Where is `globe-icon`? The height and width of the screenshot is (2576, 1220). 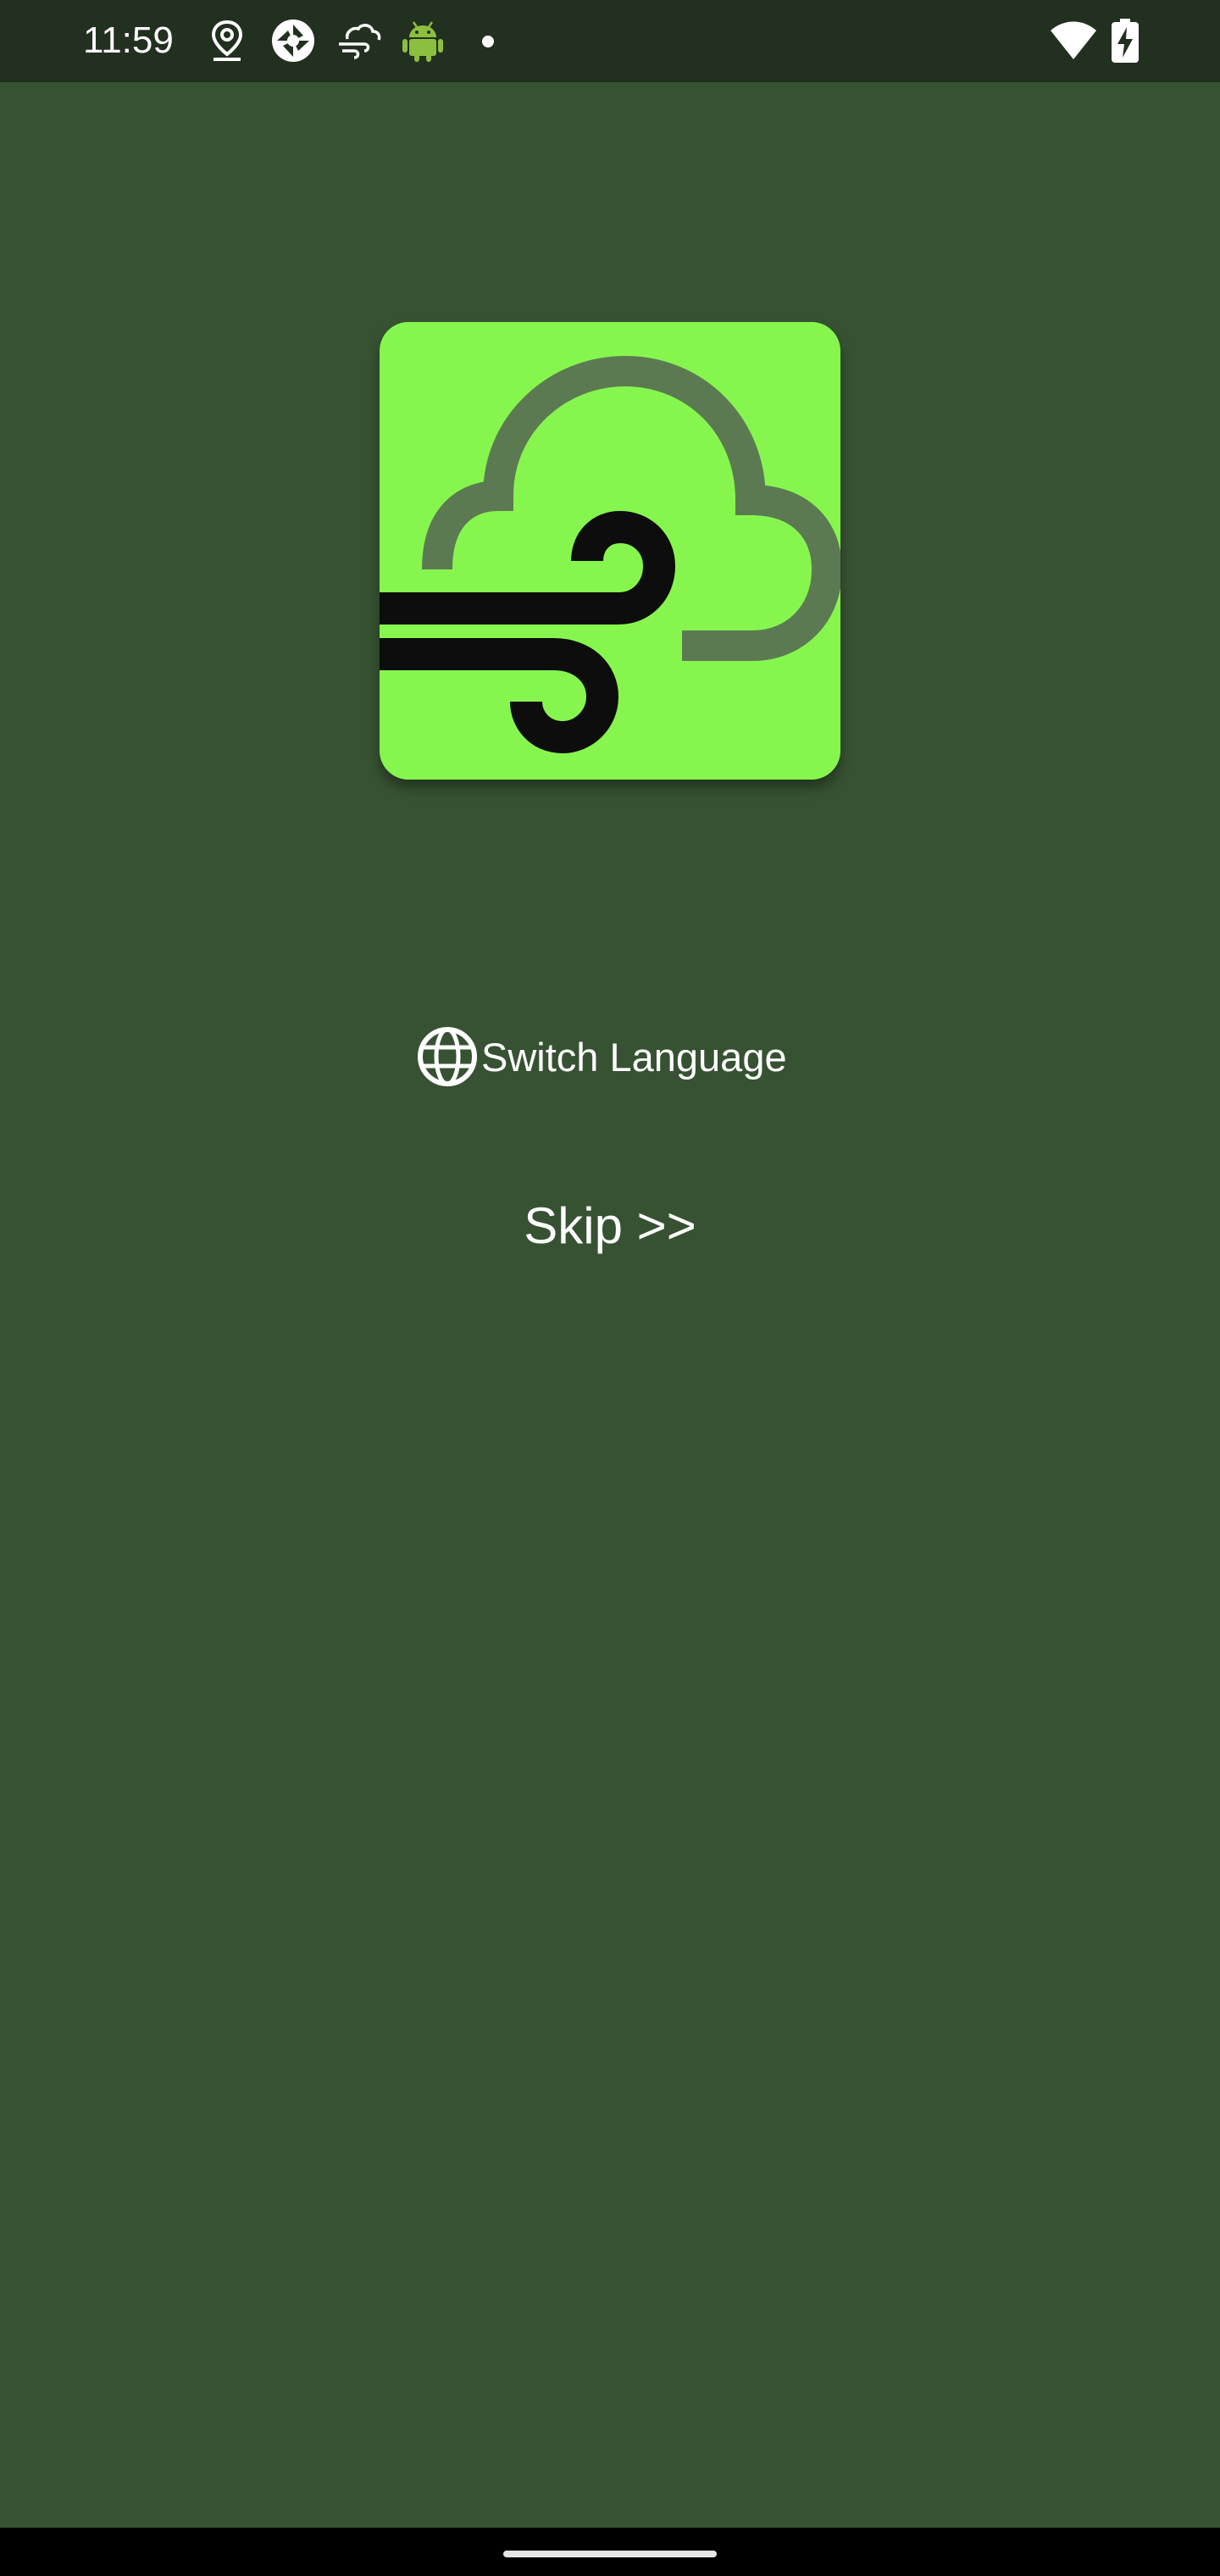 globe-icon is located at coordinates (447, 1056).